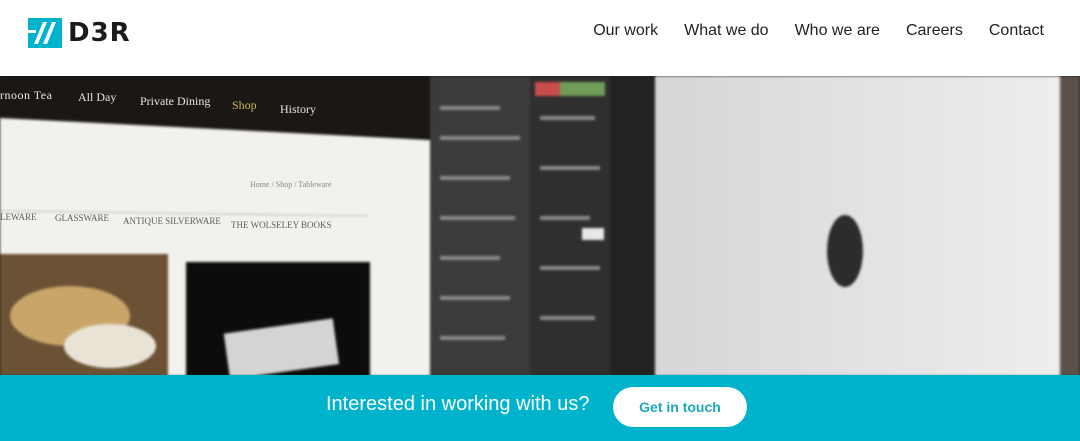  I want to click on nav-careers: Careers, so click(934, 31).